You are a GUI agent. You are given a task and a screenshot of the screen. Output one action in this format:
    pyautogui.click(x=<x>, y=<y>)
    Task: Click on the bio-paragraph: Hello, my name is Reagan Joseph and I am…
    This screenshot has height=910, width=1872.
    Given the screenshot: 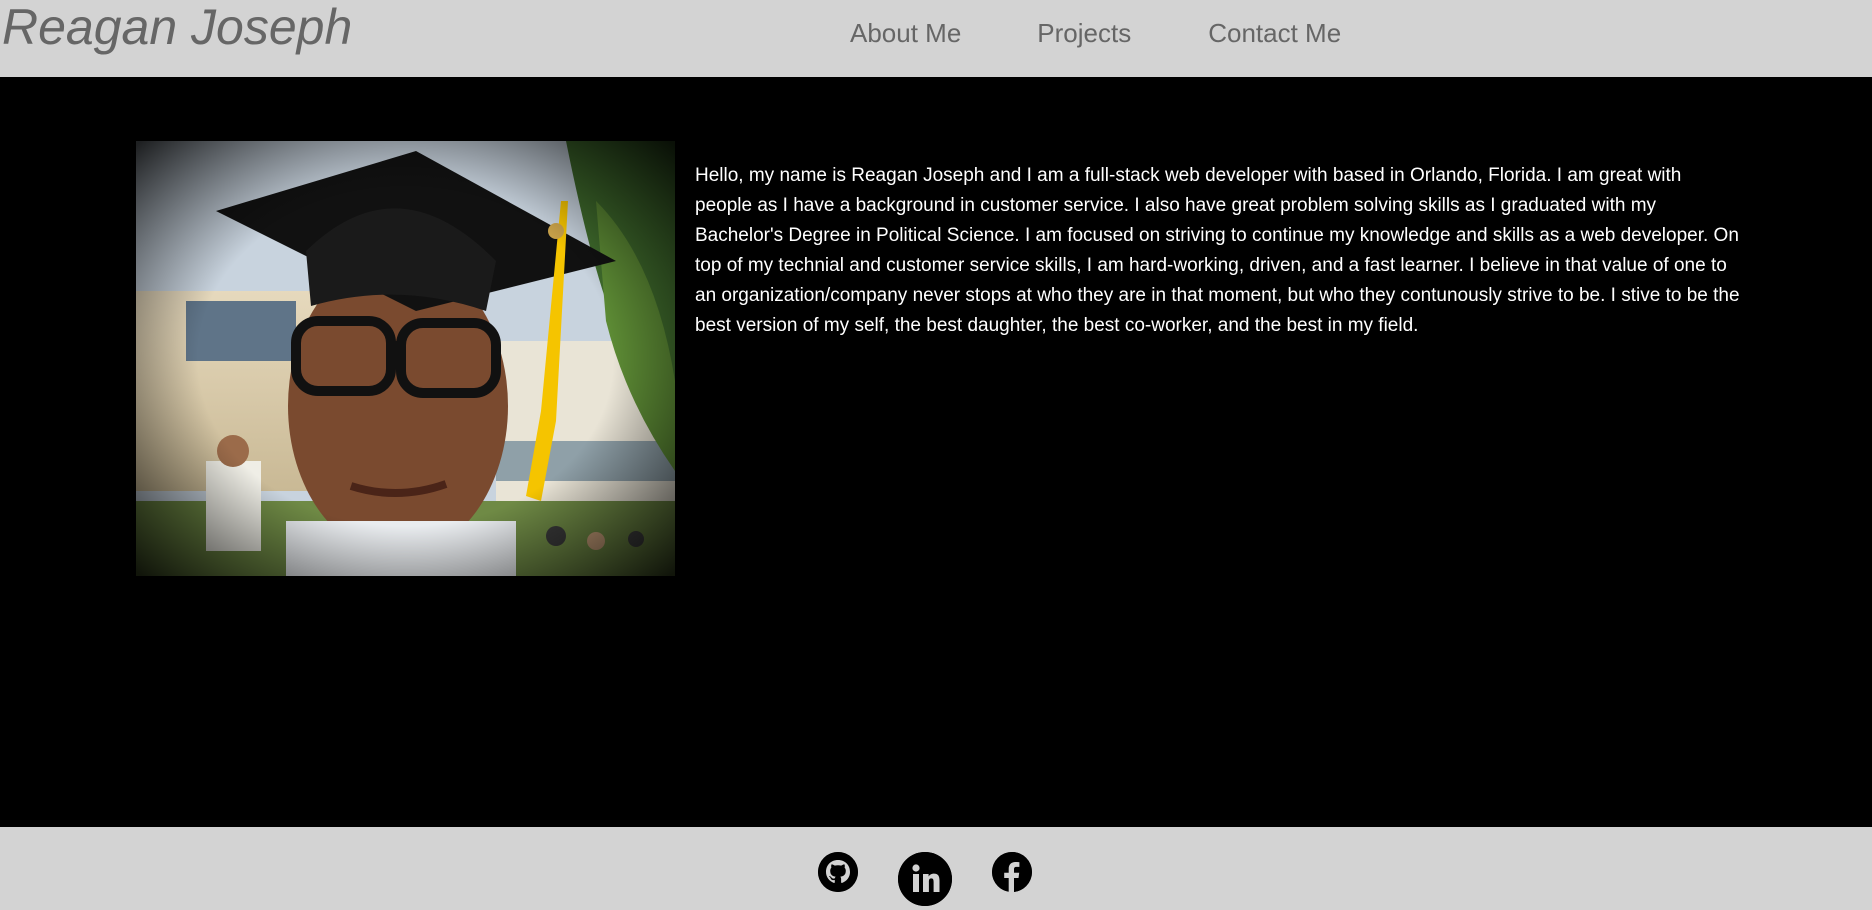 What is the action you would take?
    pyautogui.click(x=1217, y=250)
    